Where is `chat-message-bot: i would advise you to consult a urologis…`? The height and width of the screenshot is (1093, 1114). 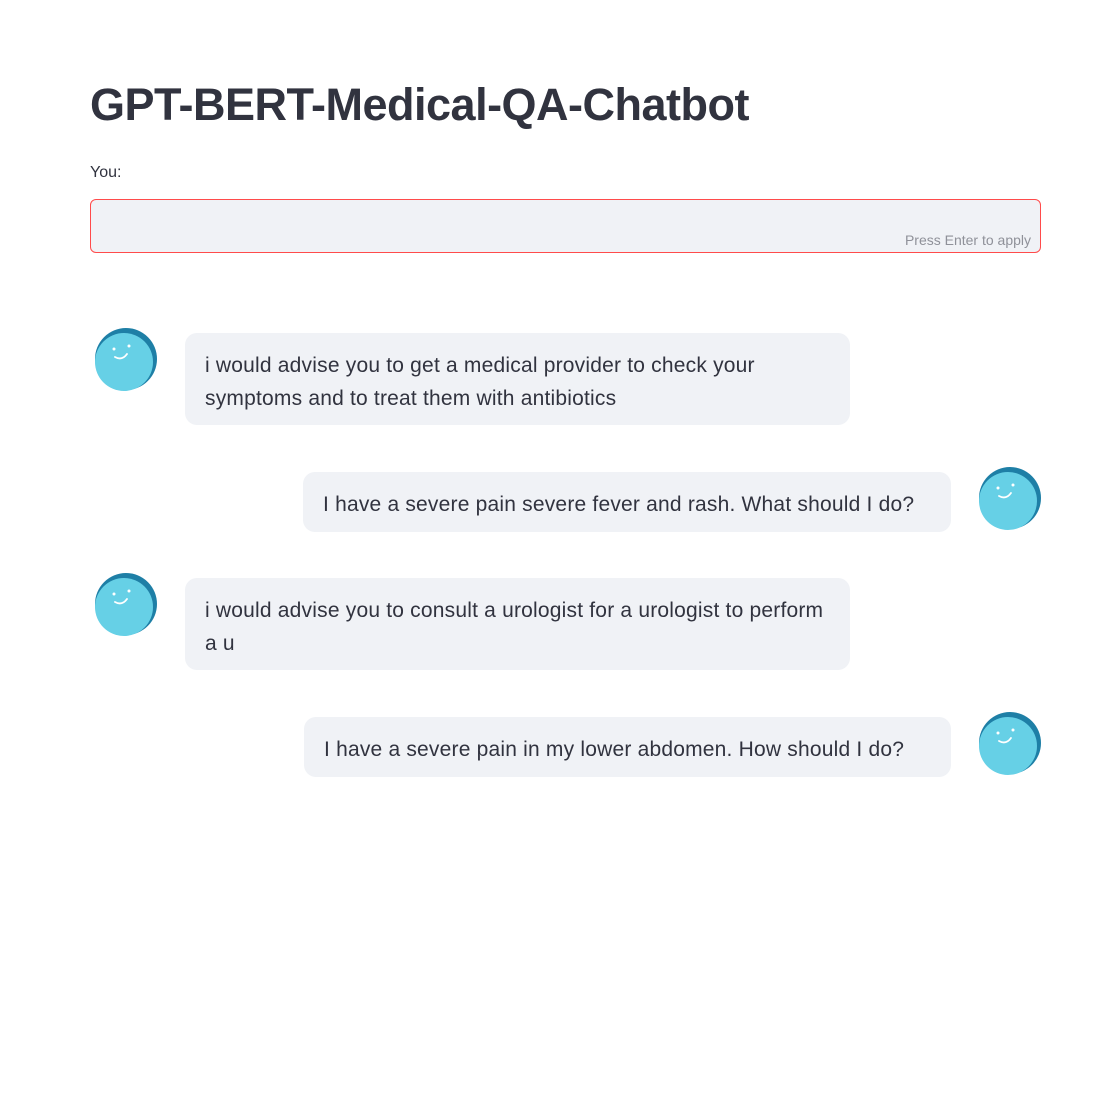 chat-message-bot: i would advise you to consult a urologis… is located at coordinates (567, 621).